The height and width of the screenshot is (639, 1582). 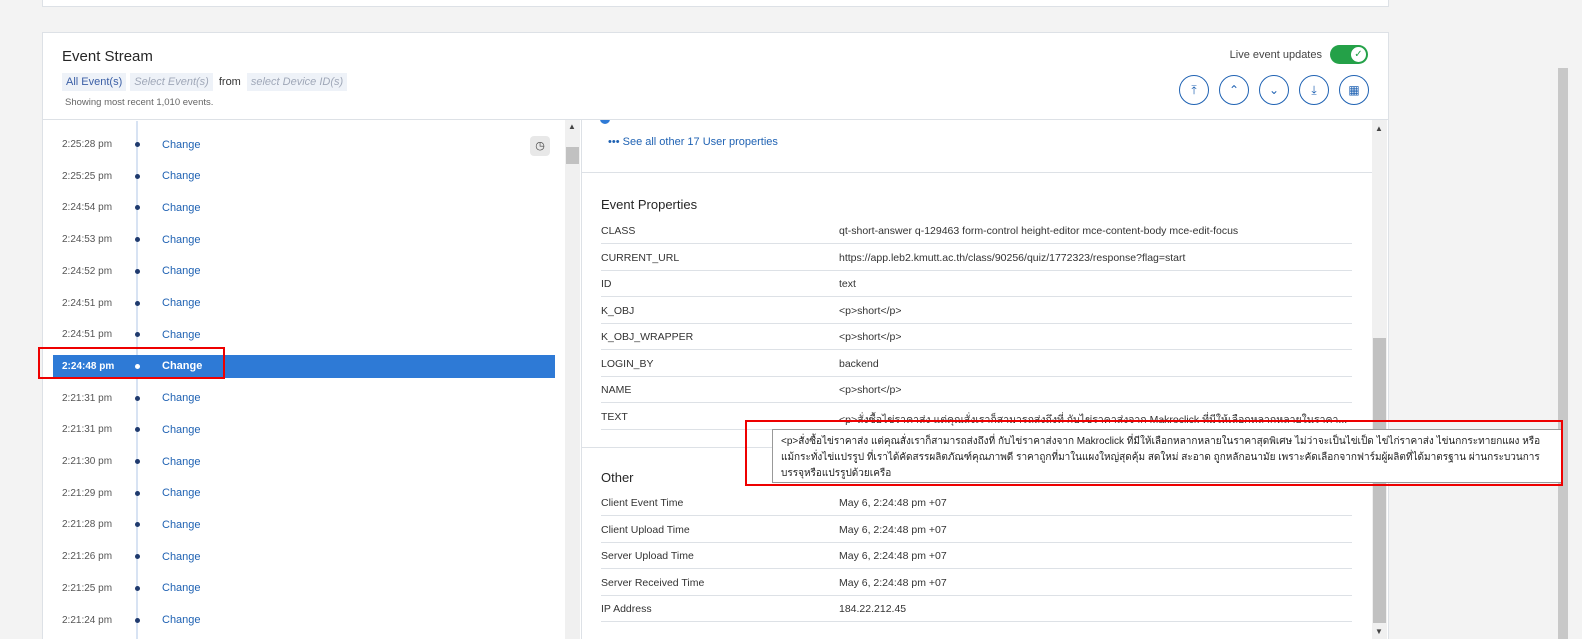 What do you see at coordinates (976, 503) in the screenshot?
I see `property-row: Client Event Time May 6, 2:24:48 pm +07` at bounding box center [976, 503].